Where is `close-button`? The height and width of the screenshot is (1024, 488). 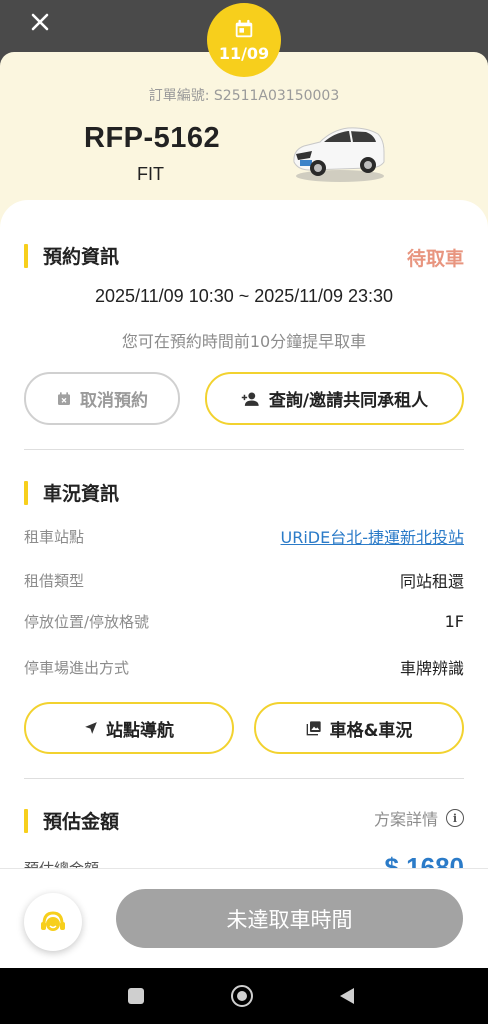 close-button is located at coordinates (40, 22).